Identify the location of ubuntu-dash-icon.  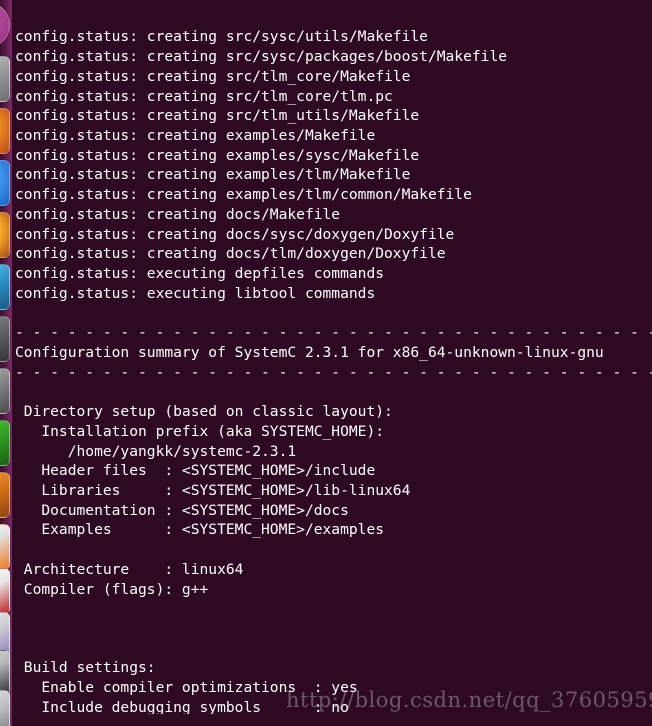
(5, 25).